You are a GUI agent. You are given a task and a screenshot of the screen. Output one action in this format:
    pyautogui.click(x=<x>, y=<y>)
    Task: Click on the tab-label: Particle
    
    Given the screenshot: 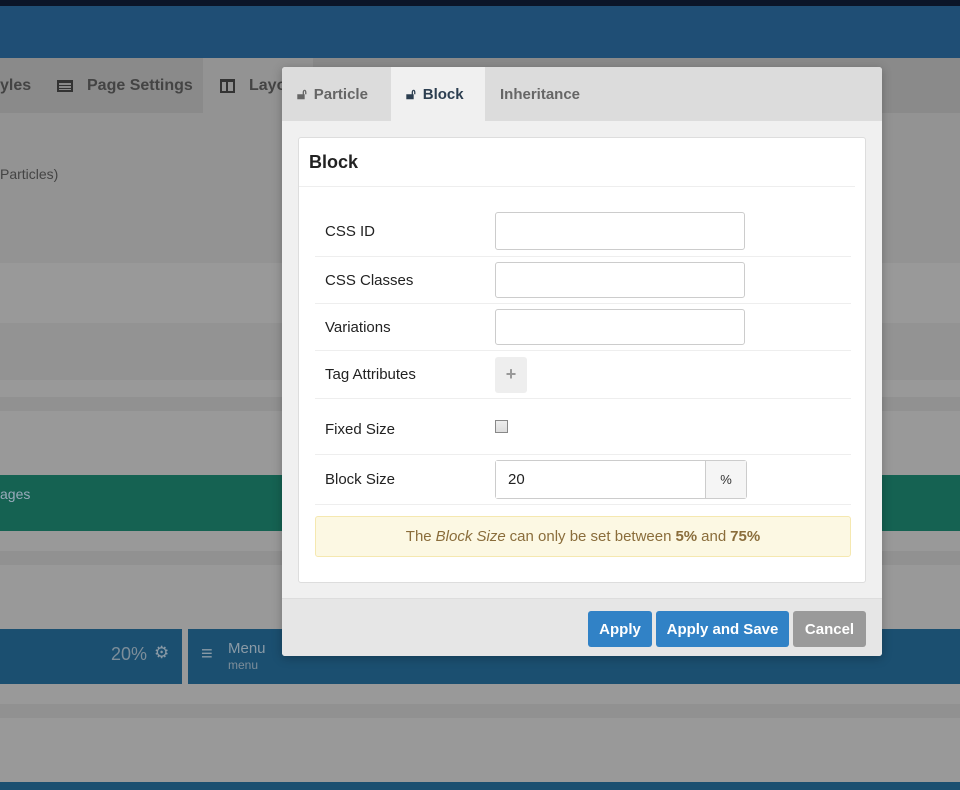 What is the action you would take?
    pyautogui.click(x=340, y=94)
    